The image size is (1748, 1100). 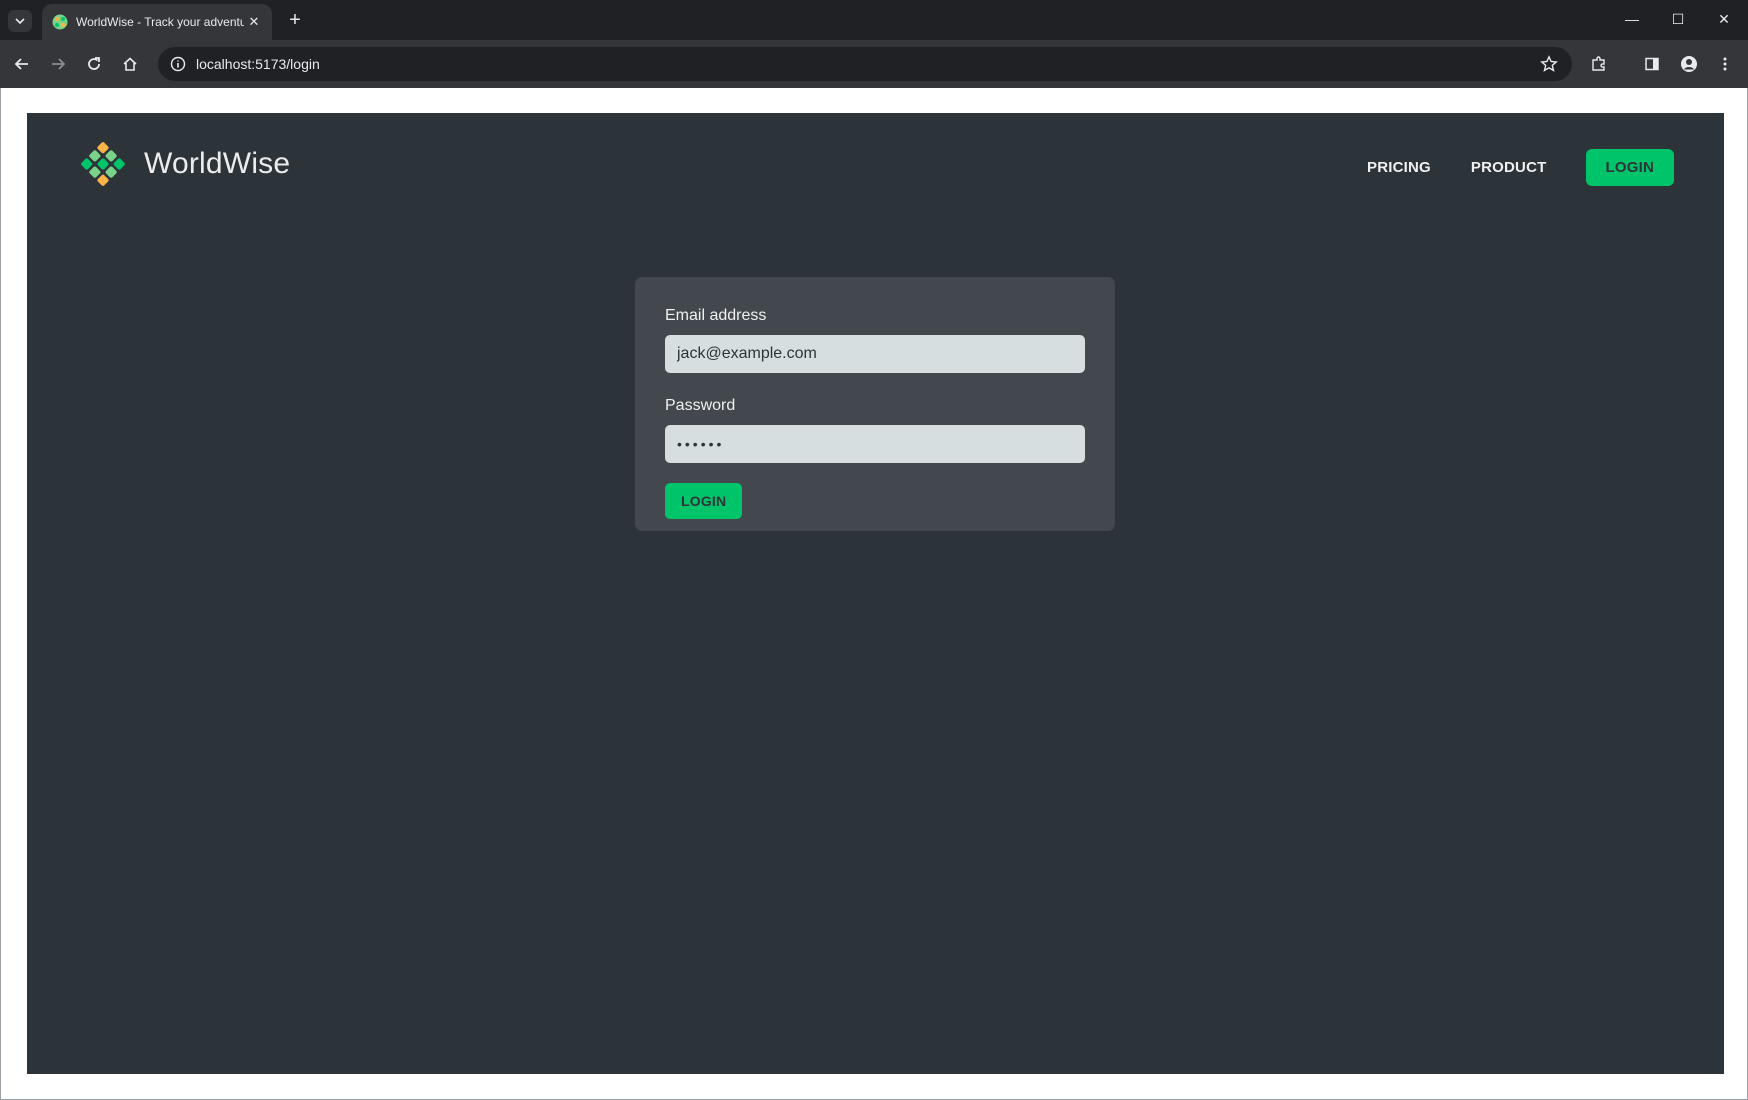 I want to click on email-field, so click(x=875, y=354).